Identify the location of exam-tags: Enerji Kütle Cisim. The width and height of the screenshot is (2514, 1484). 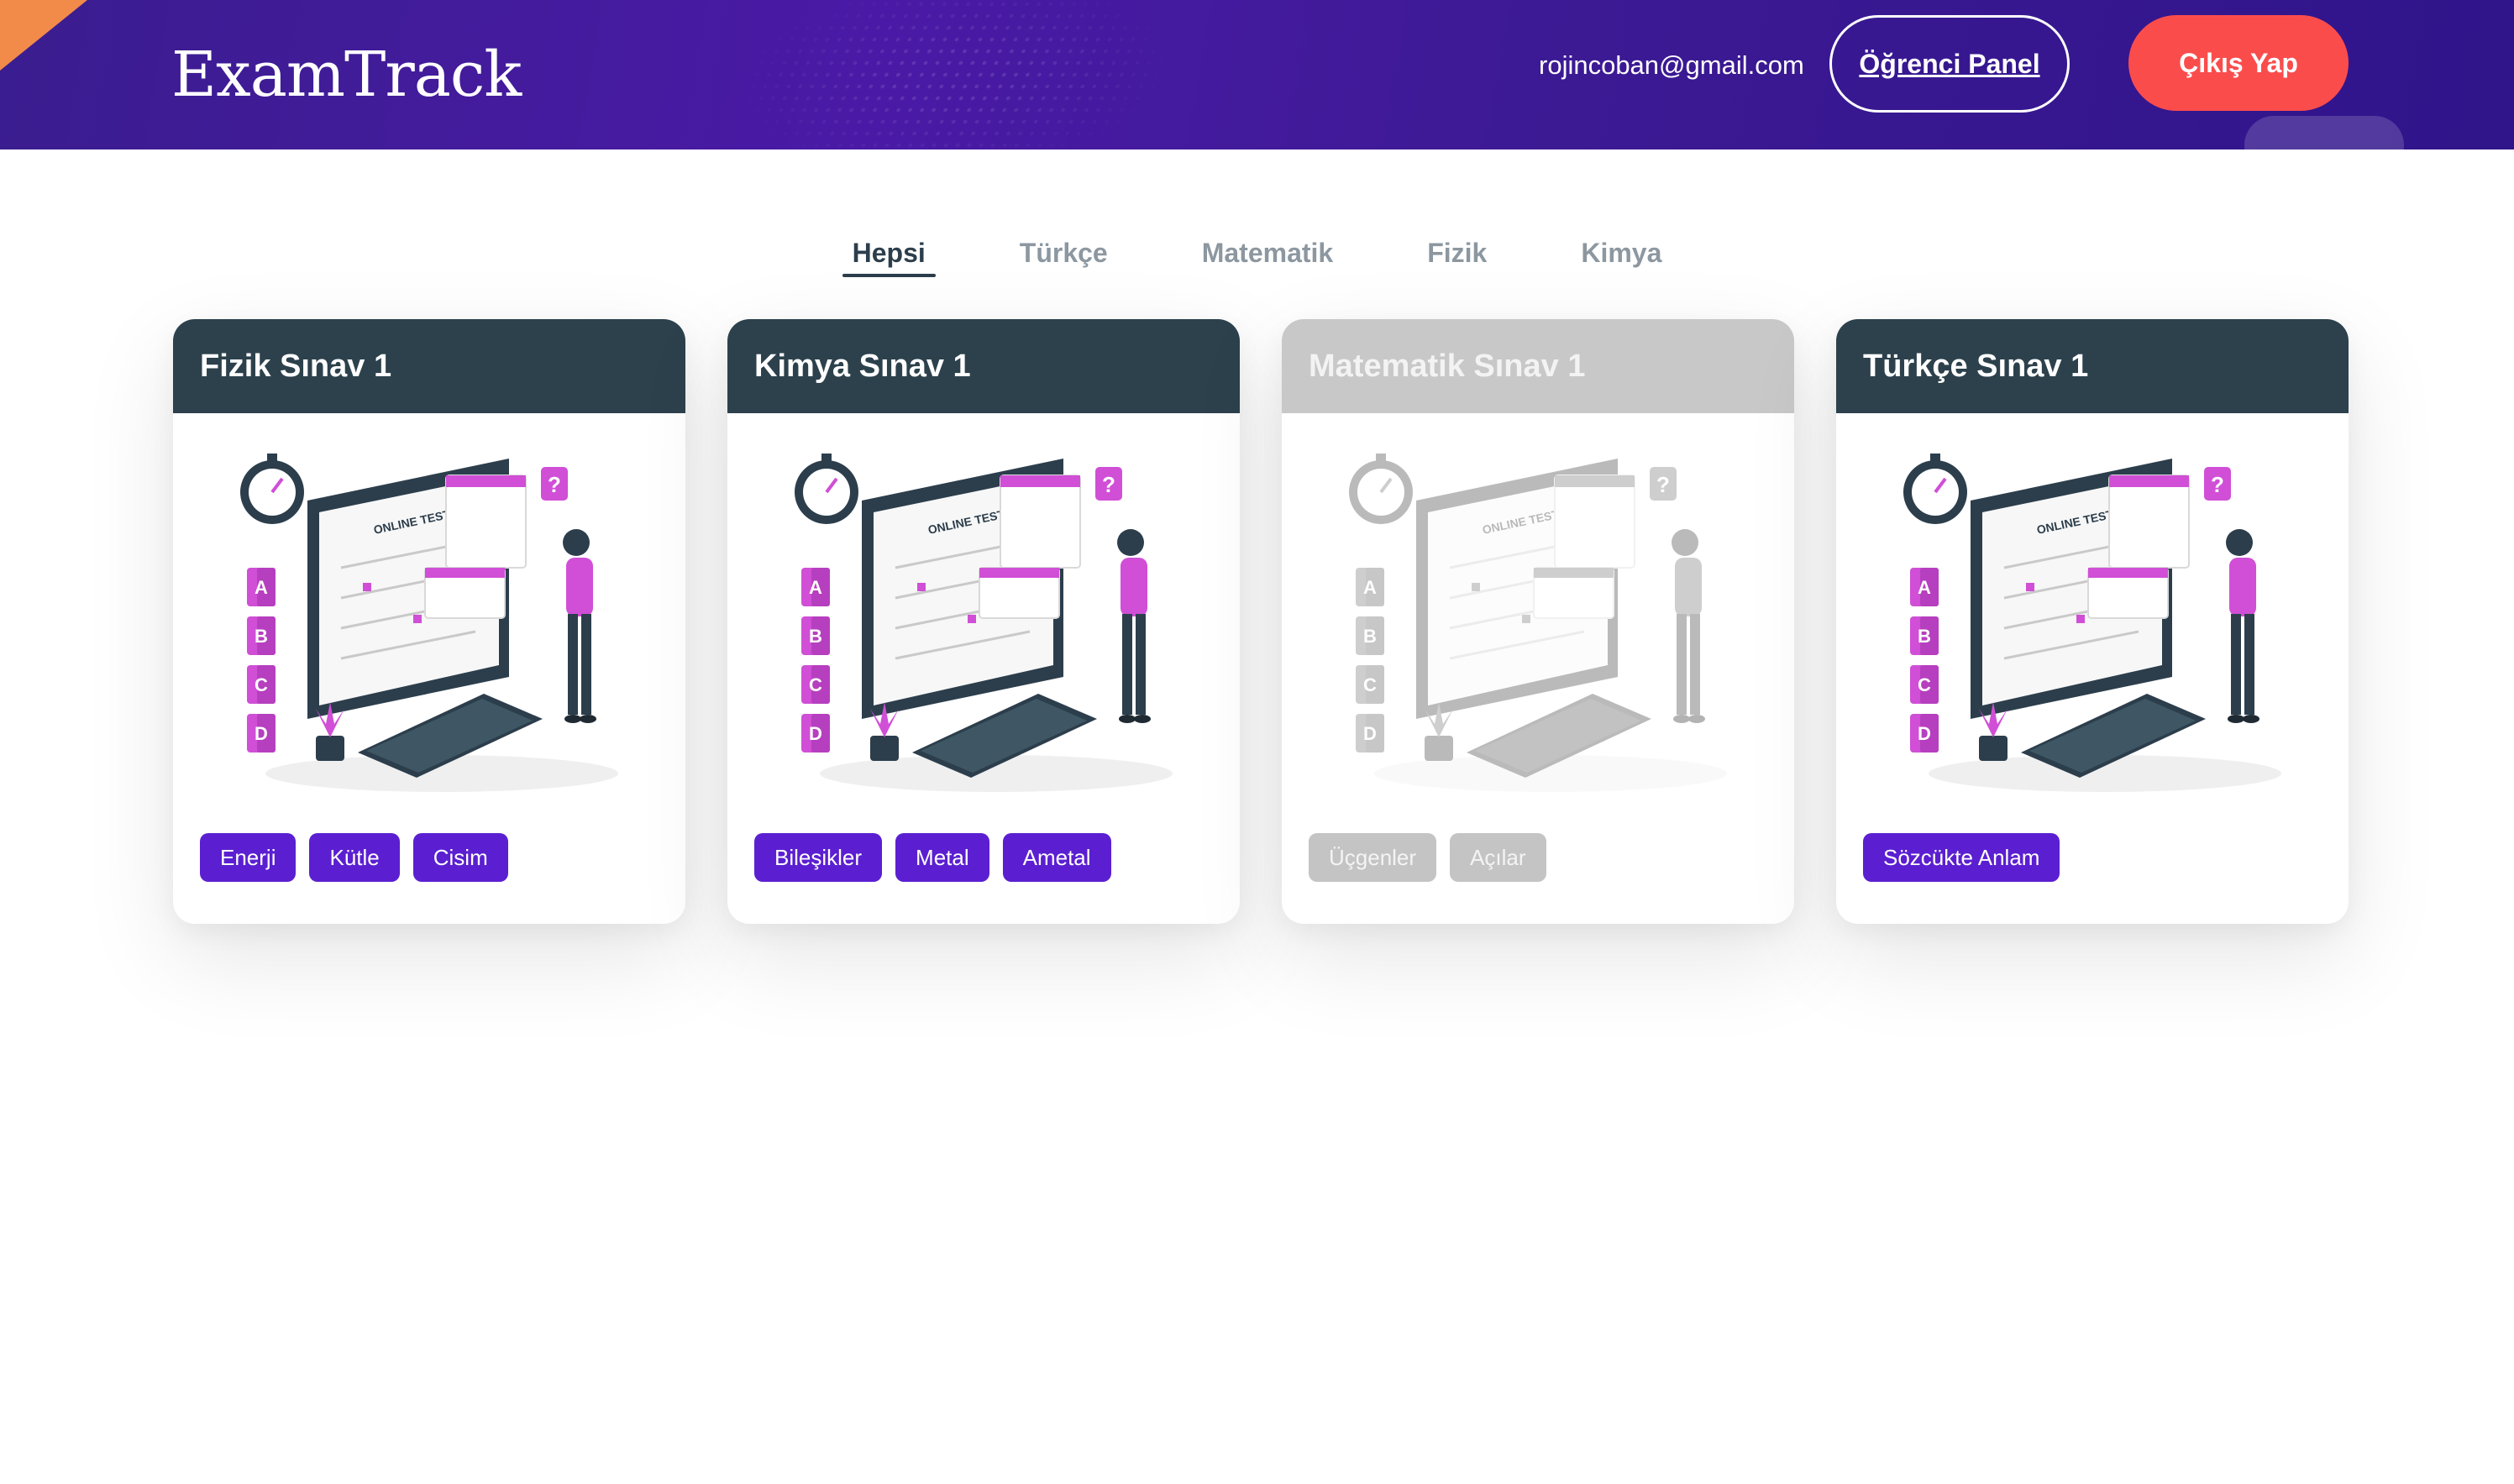
(354, 858).